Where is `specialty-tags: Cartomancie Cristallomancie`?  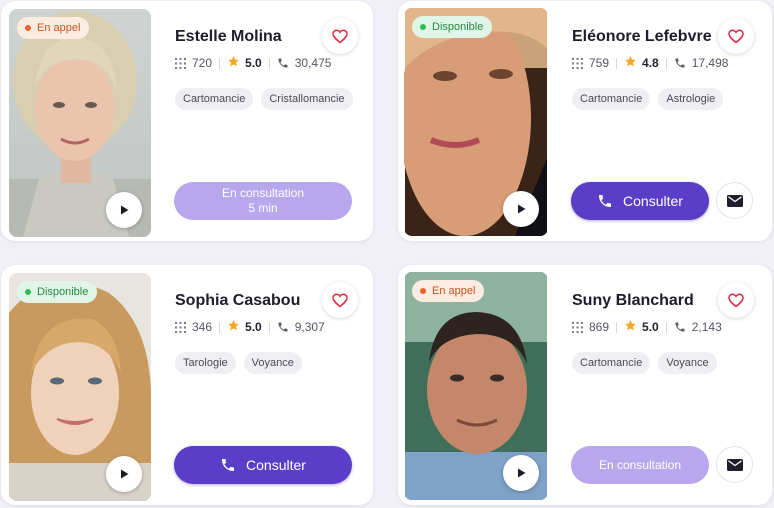 specialty-tags: Cartomancie Cristallomancie is located at coordinates (265, 99).